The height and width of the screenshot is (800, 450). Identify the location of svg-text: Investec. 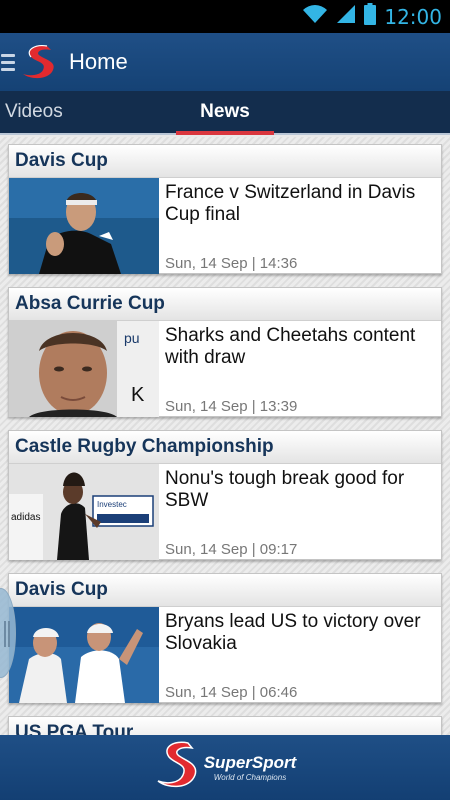
(112, 504).